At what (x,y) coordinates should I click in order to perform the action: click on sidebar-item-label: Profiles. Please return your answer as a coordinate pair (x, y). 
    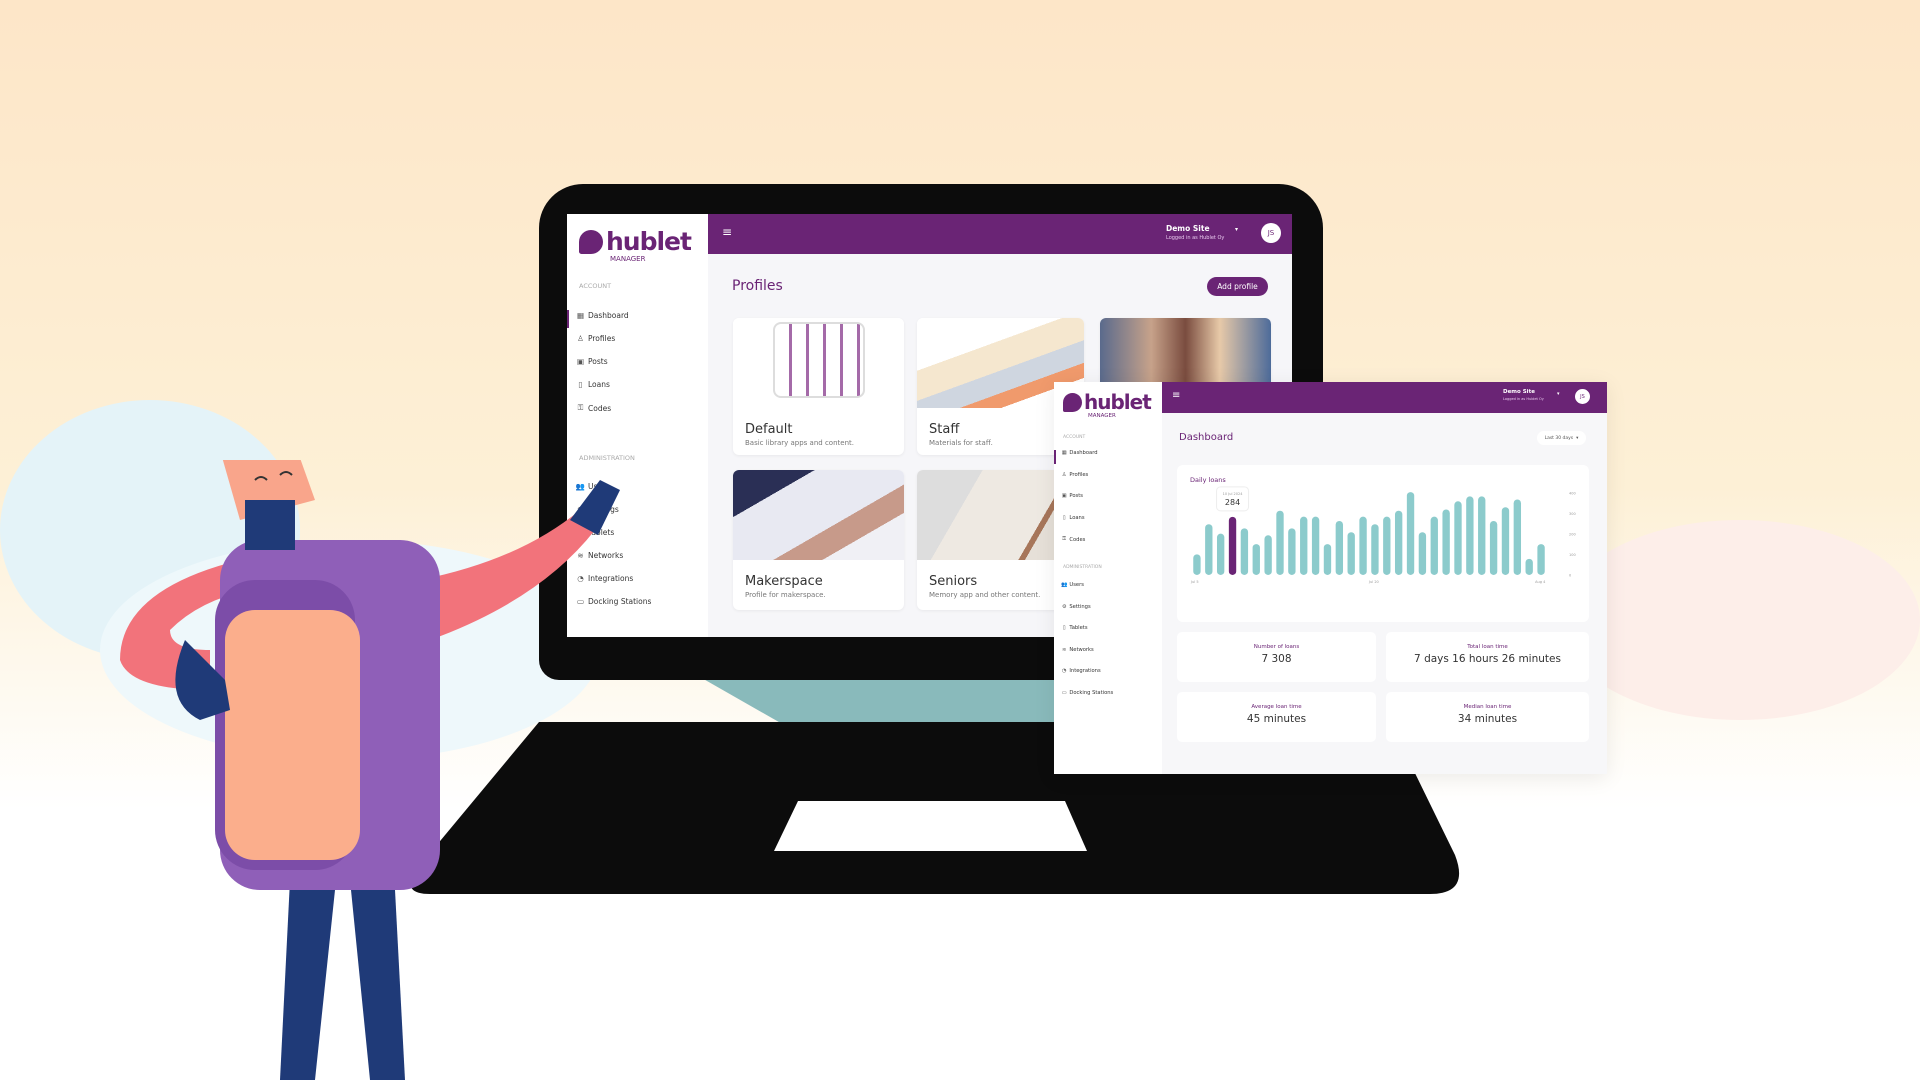
    Looking at the image, I should click on (1079, 474).